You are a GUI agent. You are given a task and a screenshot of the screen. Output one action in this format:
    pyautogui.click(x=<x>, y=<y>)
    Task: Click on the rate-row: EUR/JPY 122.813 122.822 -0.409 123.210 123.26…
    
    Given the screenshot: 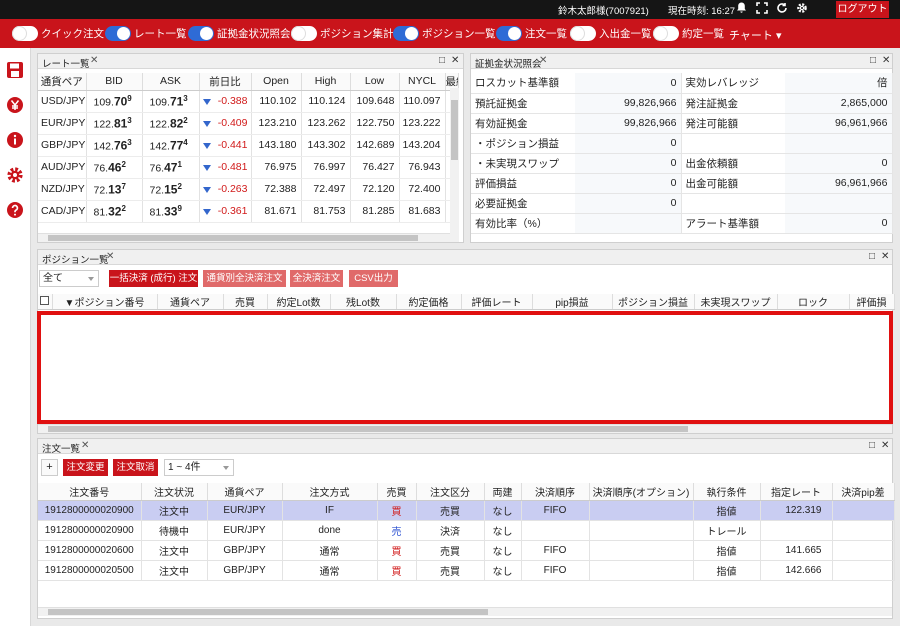 What is the action you would take?
    pyautogui.click(x=248, y=123)
    